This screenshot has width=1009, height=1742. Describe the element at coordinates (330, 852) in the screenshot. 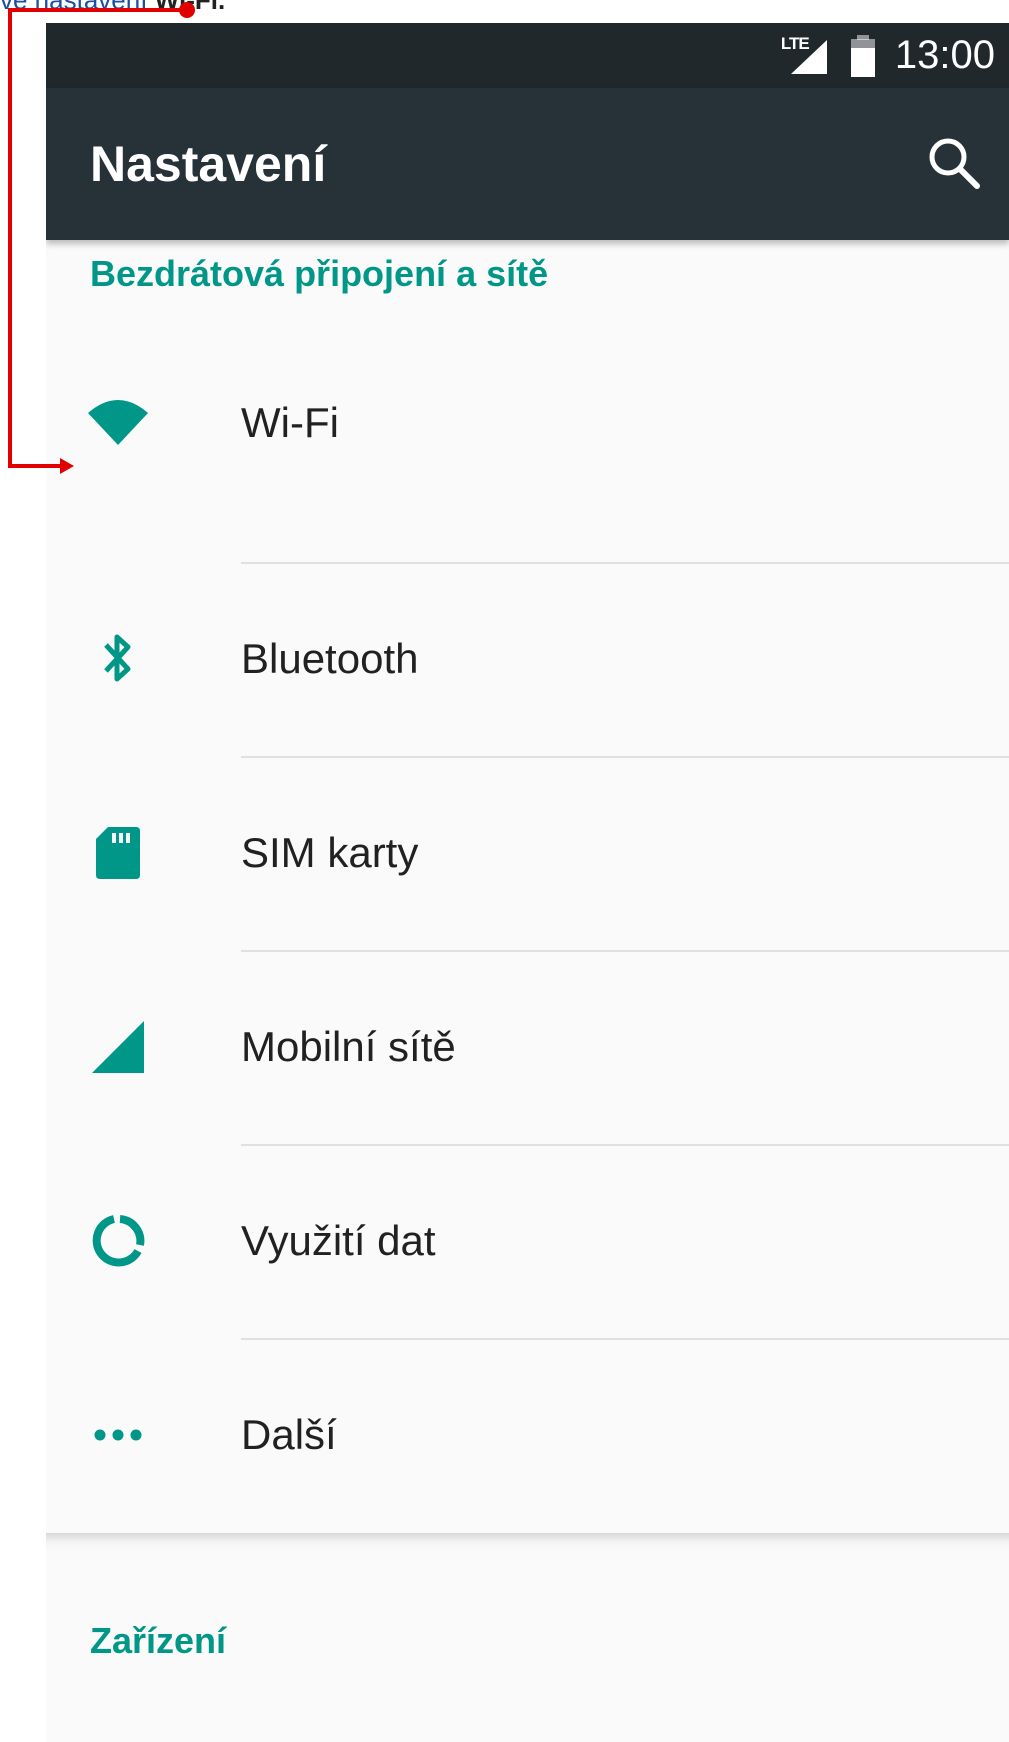

I see `settings-item-label: SIM karty` at that location.